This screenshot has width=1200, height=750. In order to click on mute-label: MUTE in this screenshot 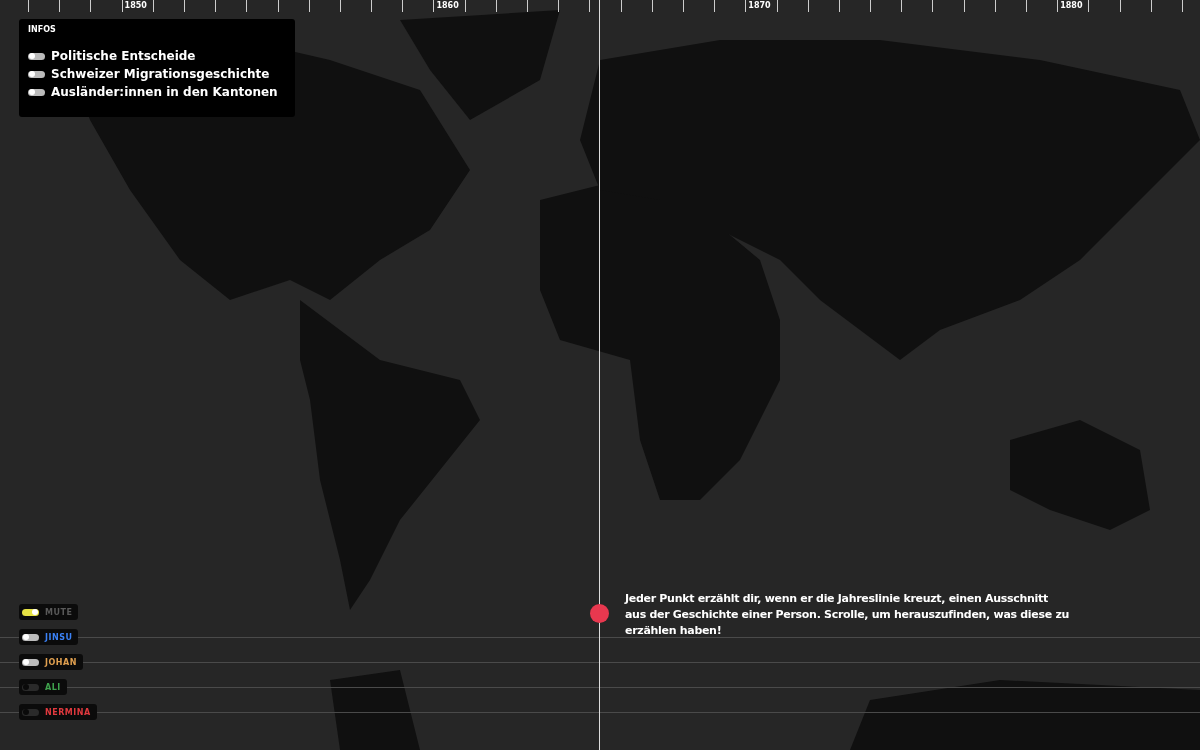, I will do `click(59, 612)`.